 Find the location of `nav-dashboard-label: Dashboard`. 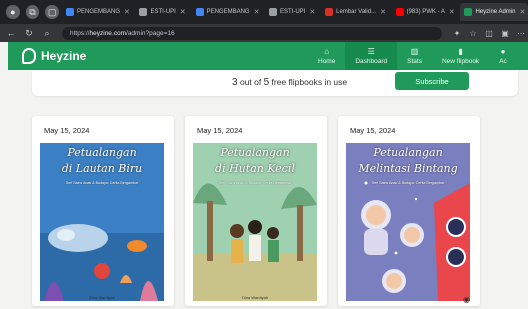

nav-dashboard-label: Dashboard is located at coordinates (371, 61).